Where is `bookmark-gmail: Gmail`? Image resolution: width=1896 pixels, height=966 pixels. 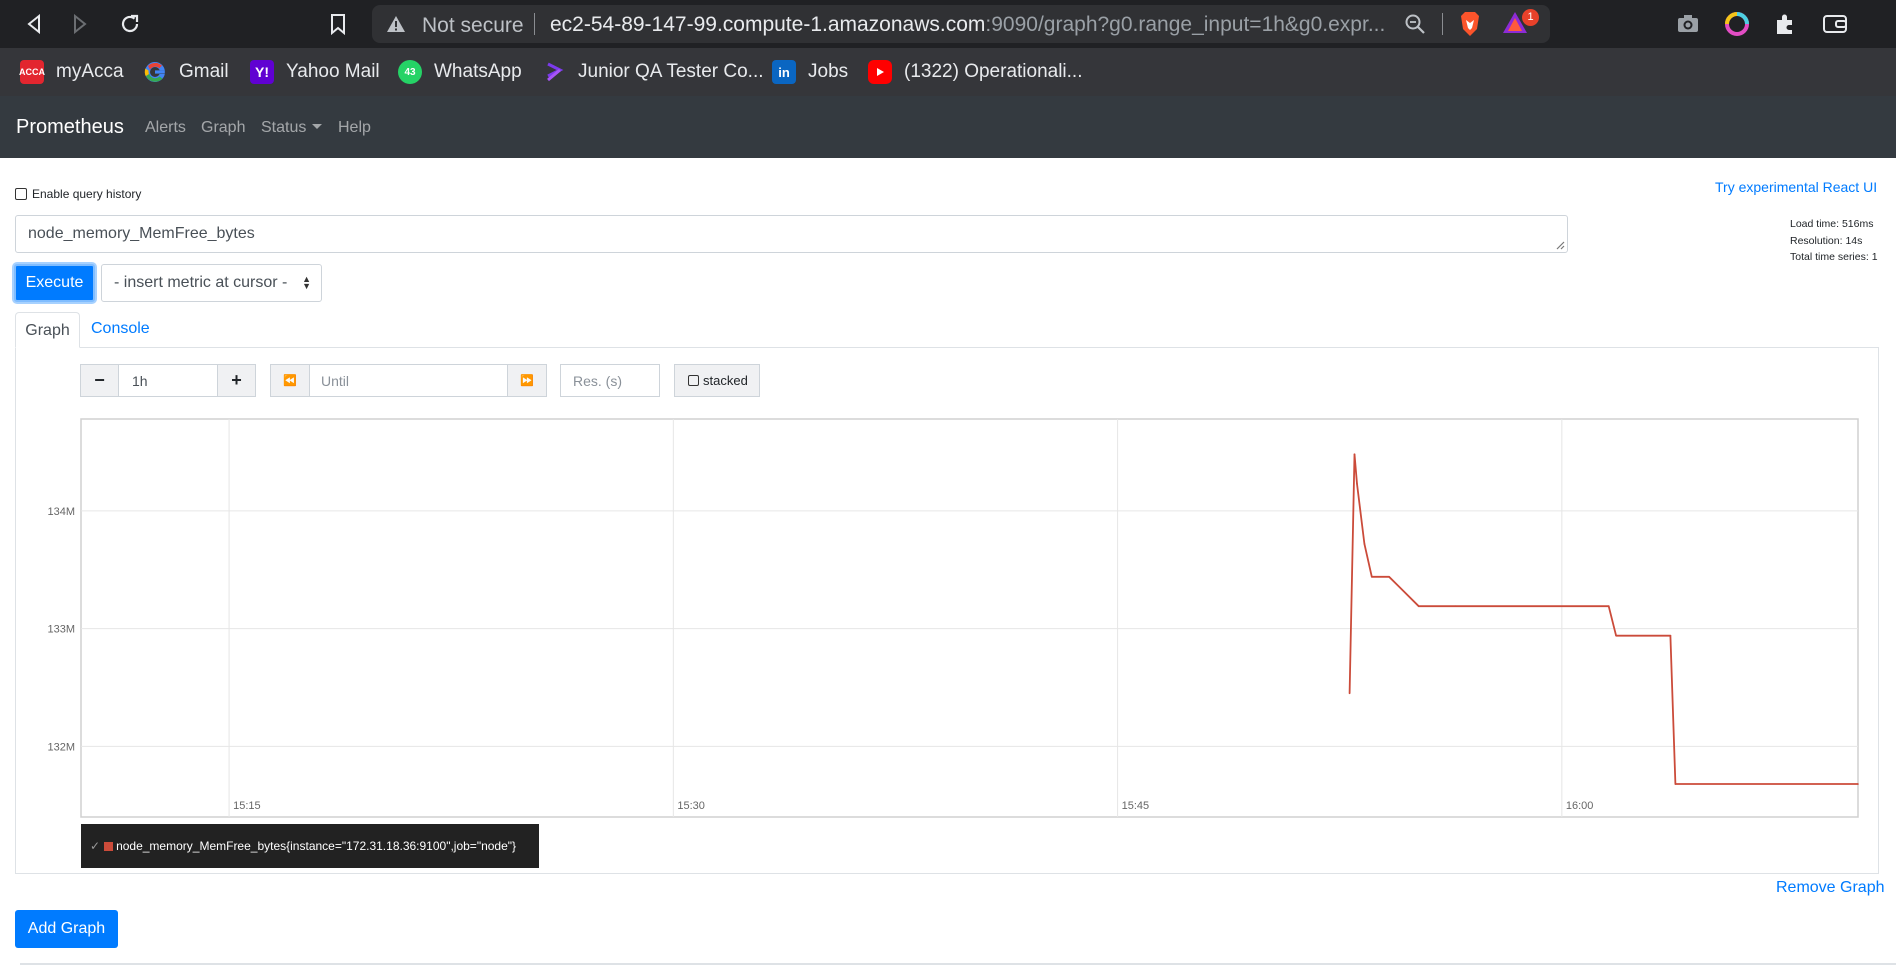 bookmark-gmail: Gmail is located at coordinates (186, 72).